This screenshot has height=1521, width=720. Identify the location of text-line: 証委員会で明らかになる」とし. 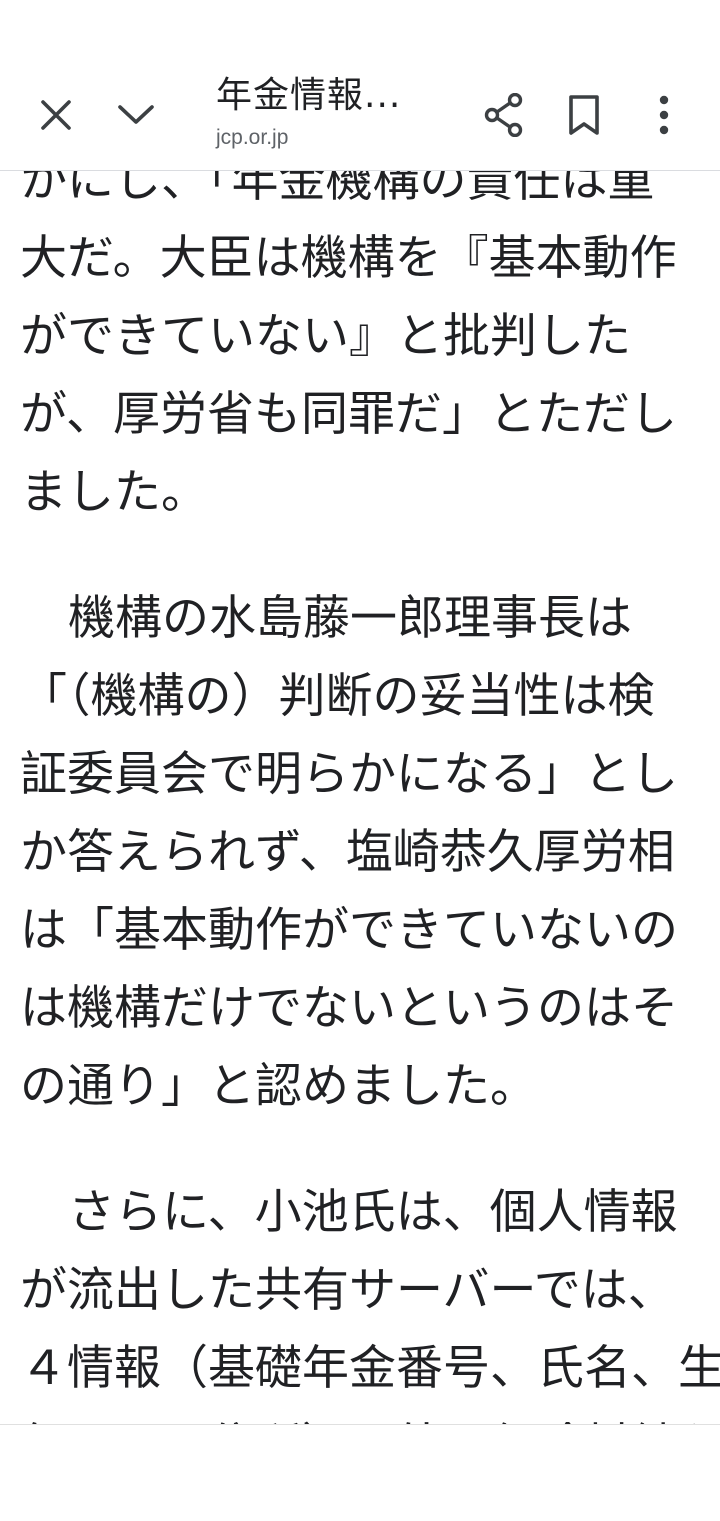
(349, 774).